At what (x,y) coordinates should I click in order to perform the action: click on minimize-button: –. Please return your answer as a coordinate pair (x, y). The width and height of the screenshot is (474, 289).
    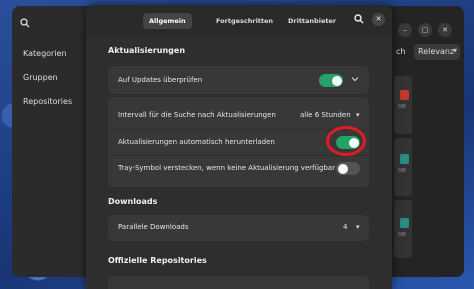
    Looking at the image, I should click on (405, 30).